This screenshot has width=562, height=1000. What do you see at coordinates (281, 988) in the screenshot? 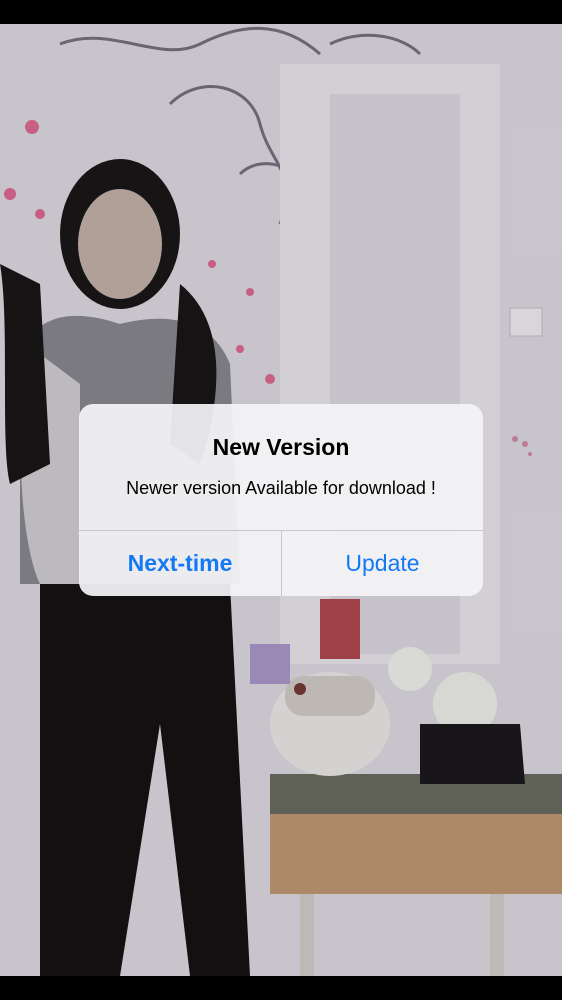
I see `bottom-letterbox` at bounding box center [281, 988].